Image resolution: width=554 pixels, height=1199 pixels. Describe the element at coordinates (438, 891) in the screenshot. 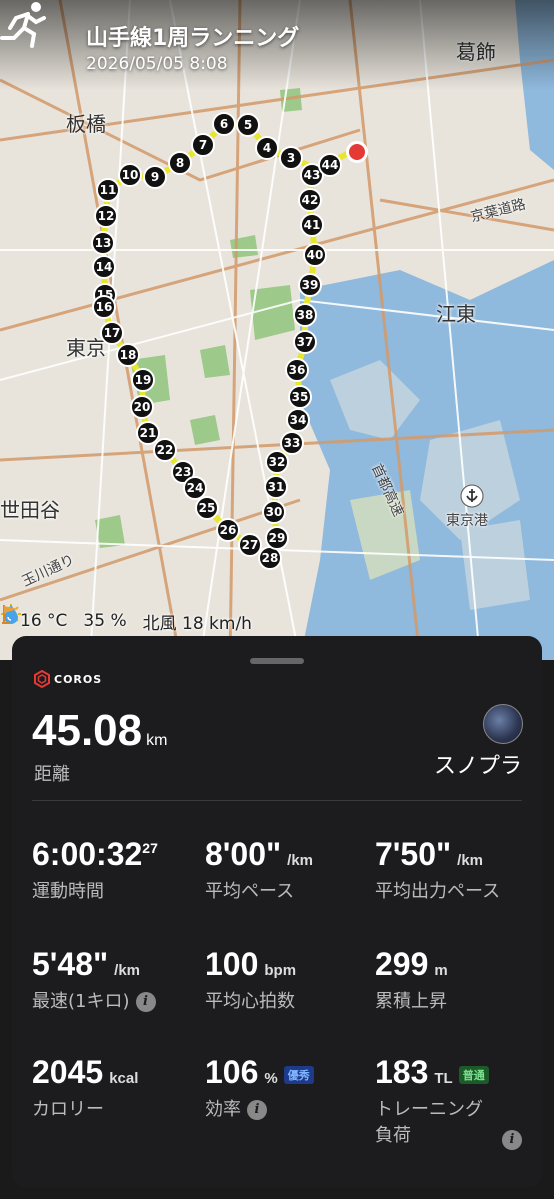

I see `avg-power-pace-label: 平均出力ペース` at that location.